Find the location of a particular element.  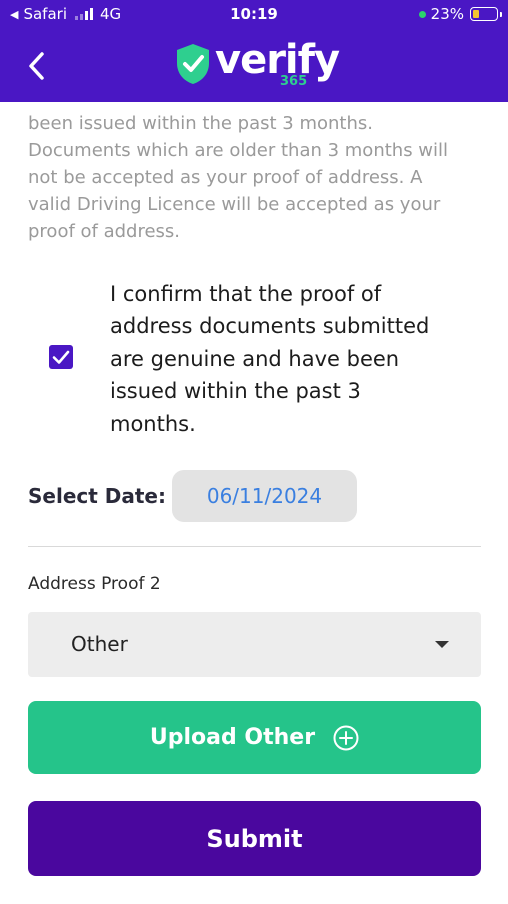

logo-subtext: 365 is located at coordinates (294, 81).